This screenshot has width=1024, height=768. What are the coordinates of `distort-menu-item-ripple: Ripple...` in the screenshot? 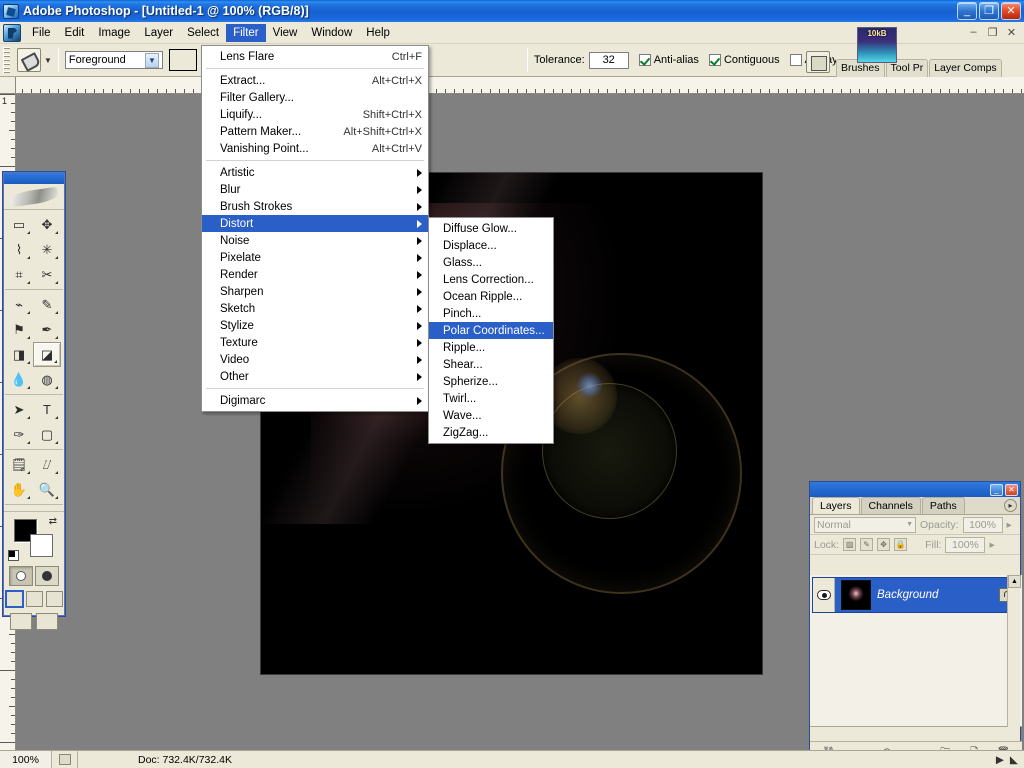 It's located at (491, 347).